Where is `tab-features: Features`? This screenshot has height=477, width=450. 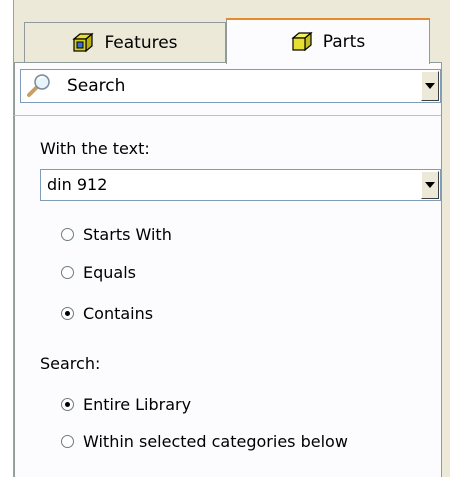
tab-features: Features is located at coordinates (125, 42).